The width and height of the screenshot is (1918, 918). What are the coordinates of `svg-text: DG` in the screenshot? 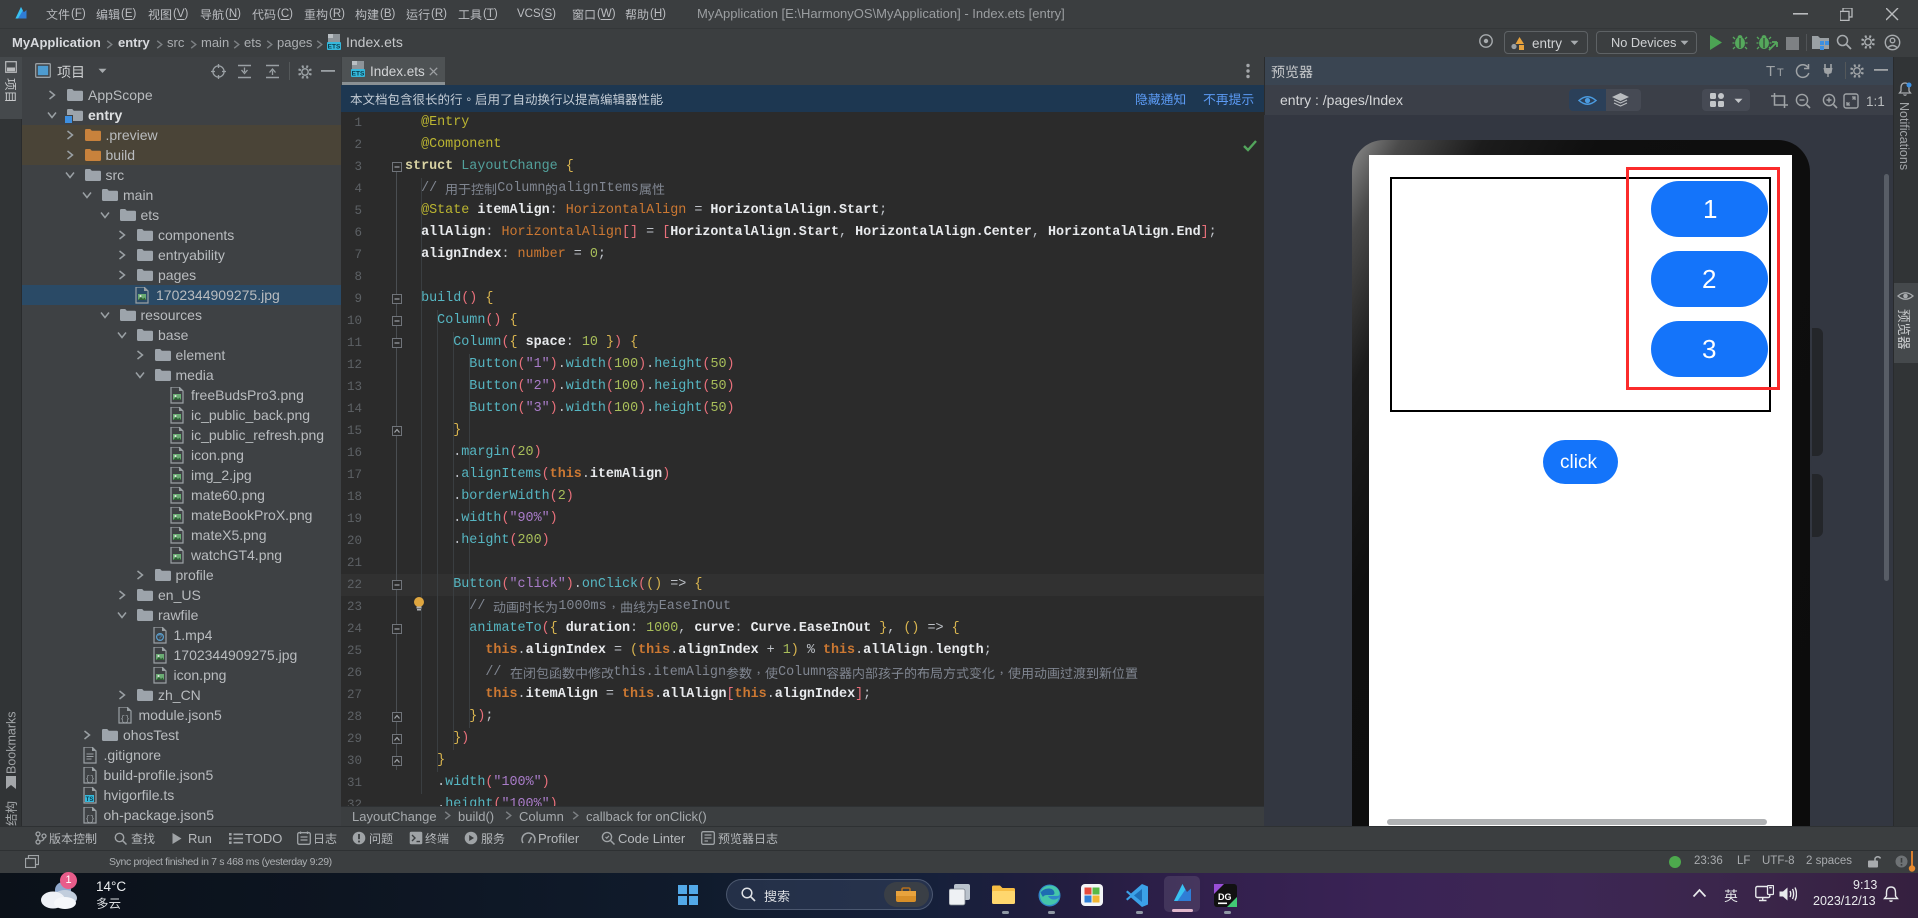 It's located at (1225, 897).